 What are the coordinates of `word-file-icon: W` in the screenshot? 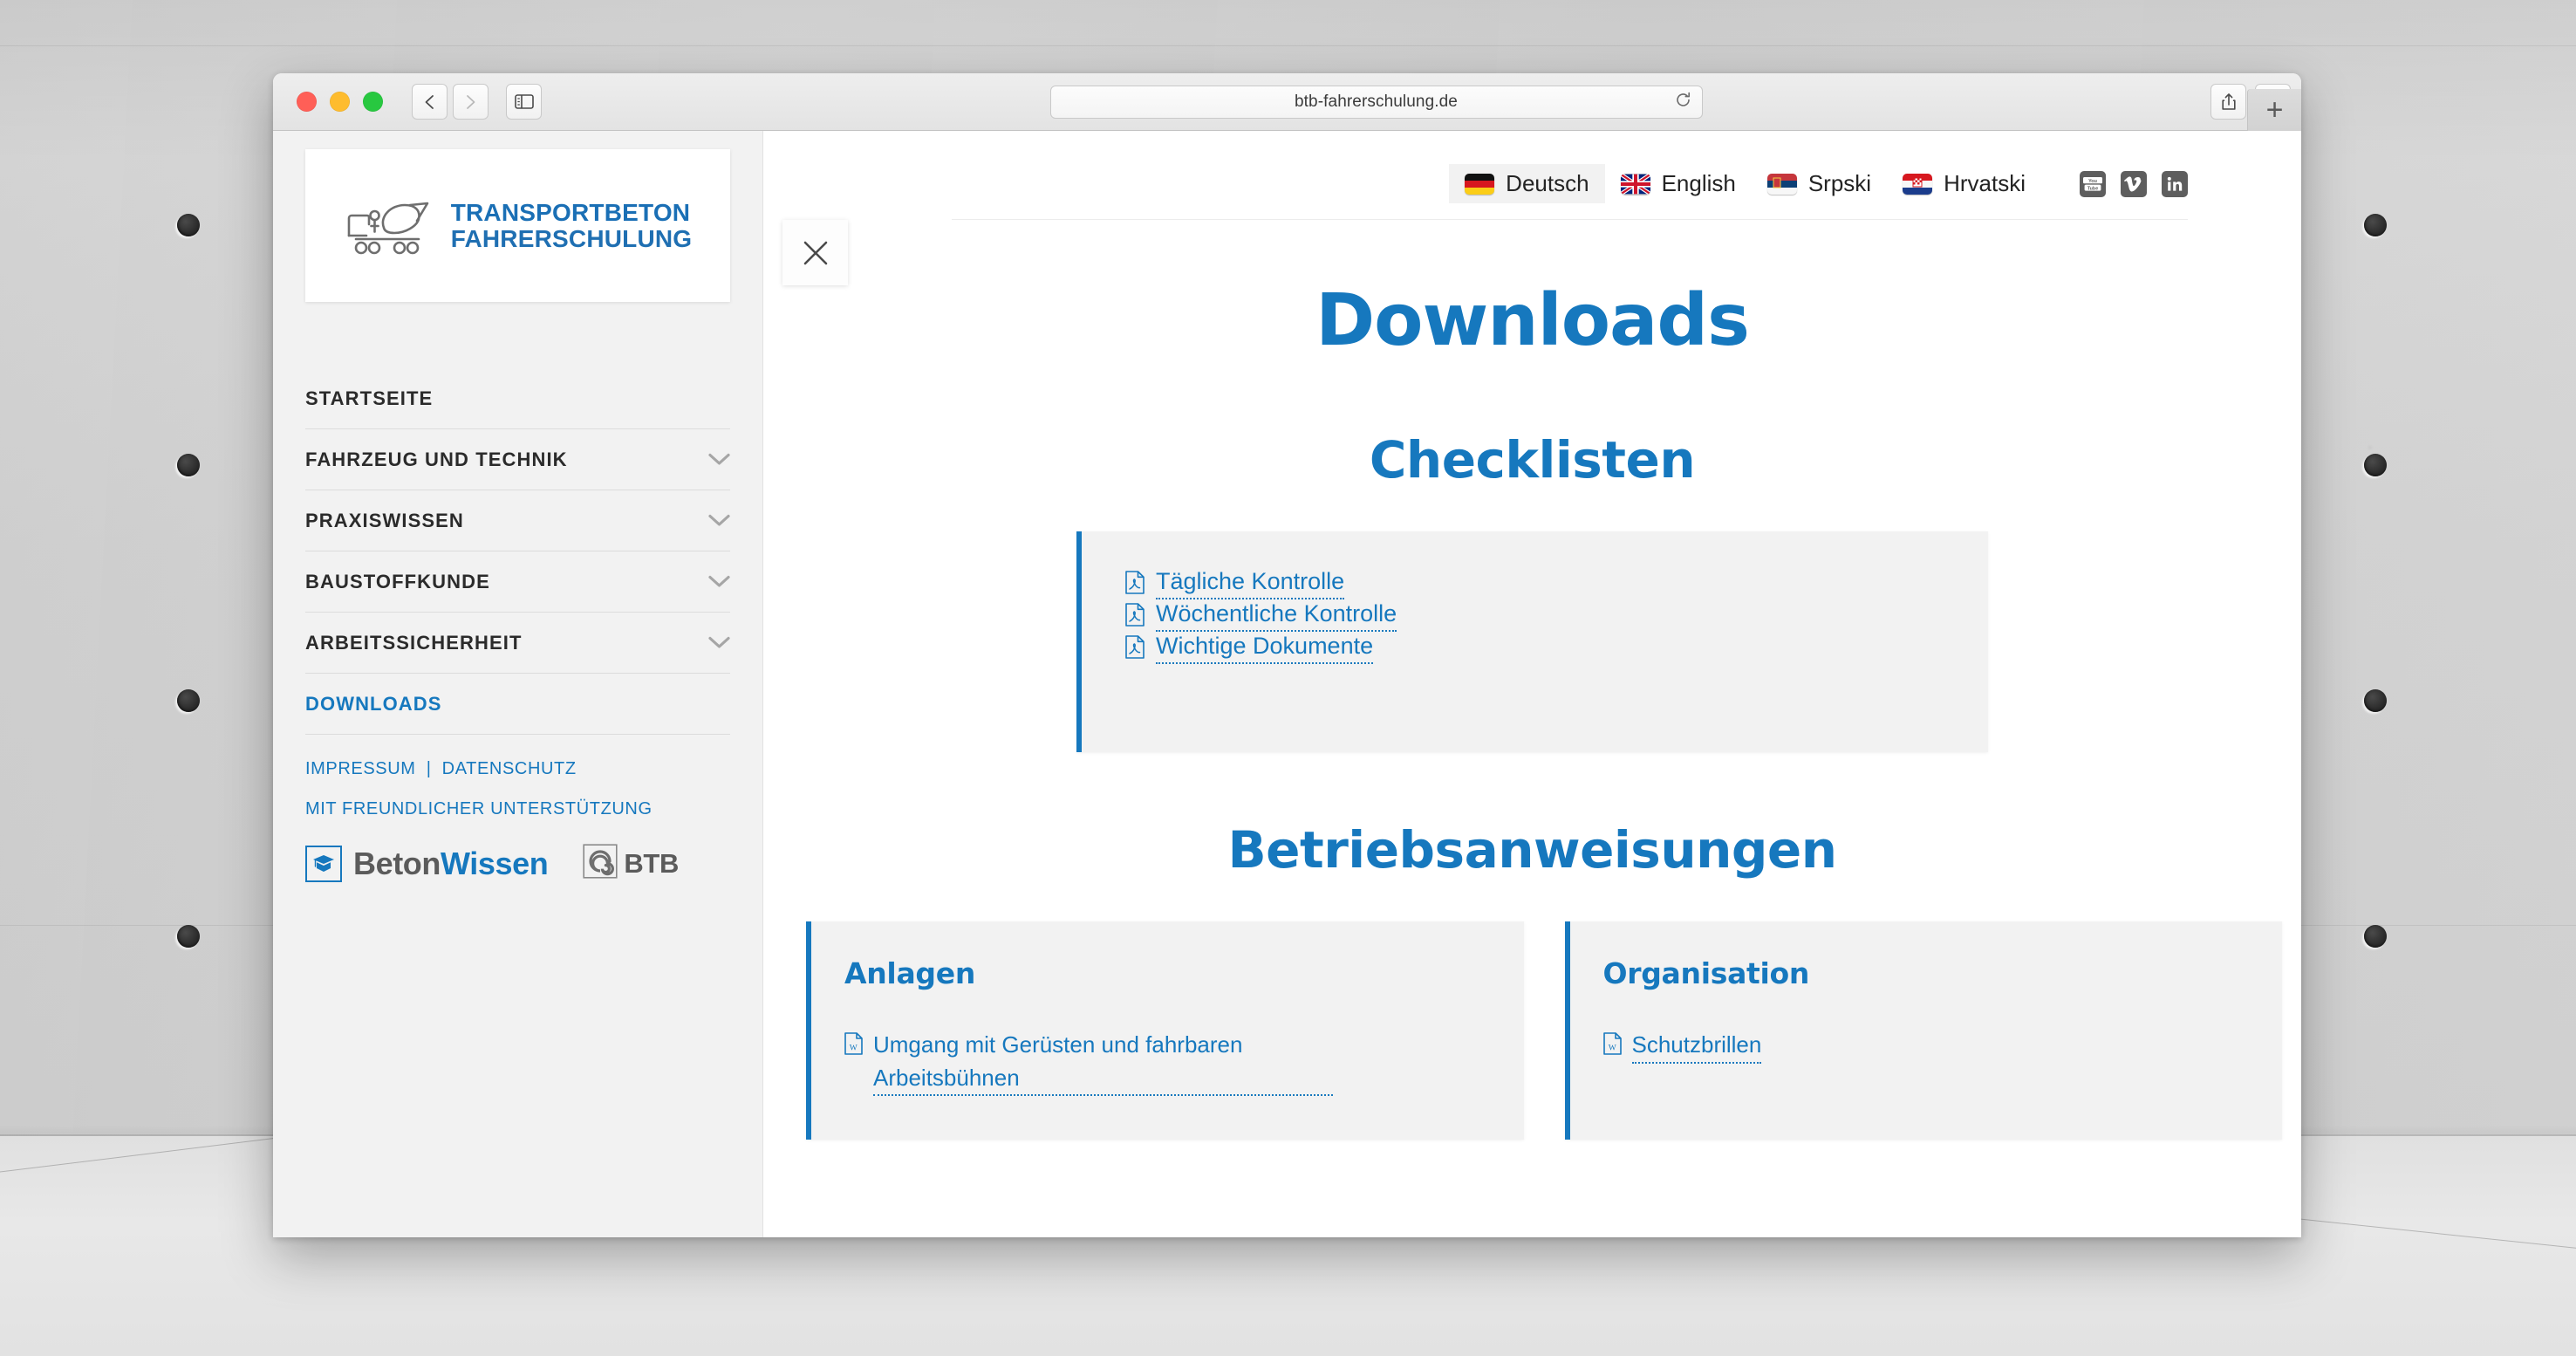 It's located at (1612, 1048).